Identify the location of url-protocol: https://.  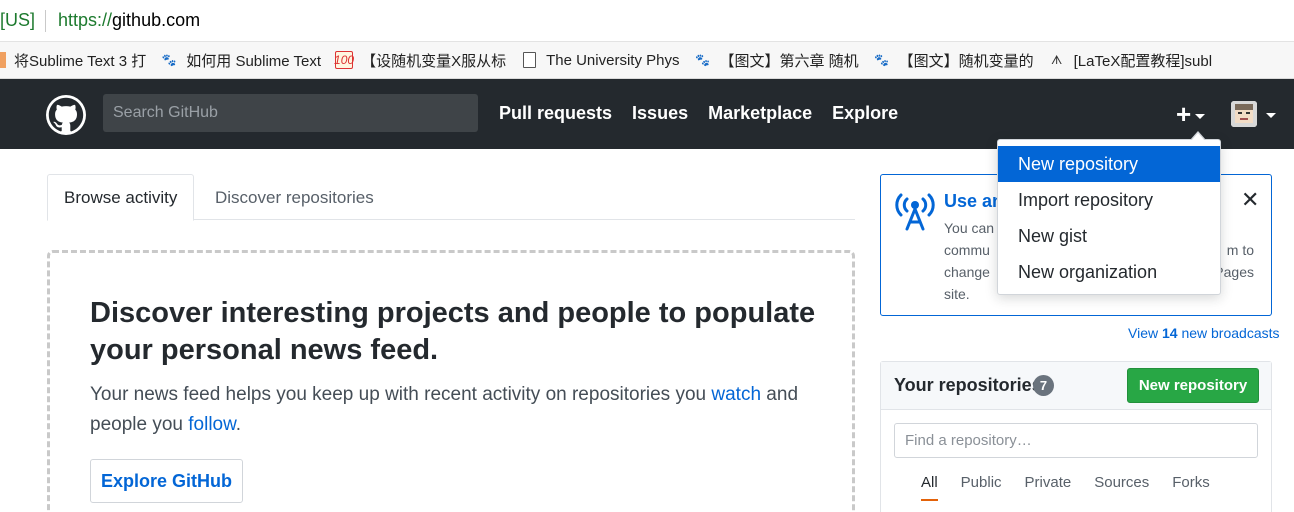
(85, 20).